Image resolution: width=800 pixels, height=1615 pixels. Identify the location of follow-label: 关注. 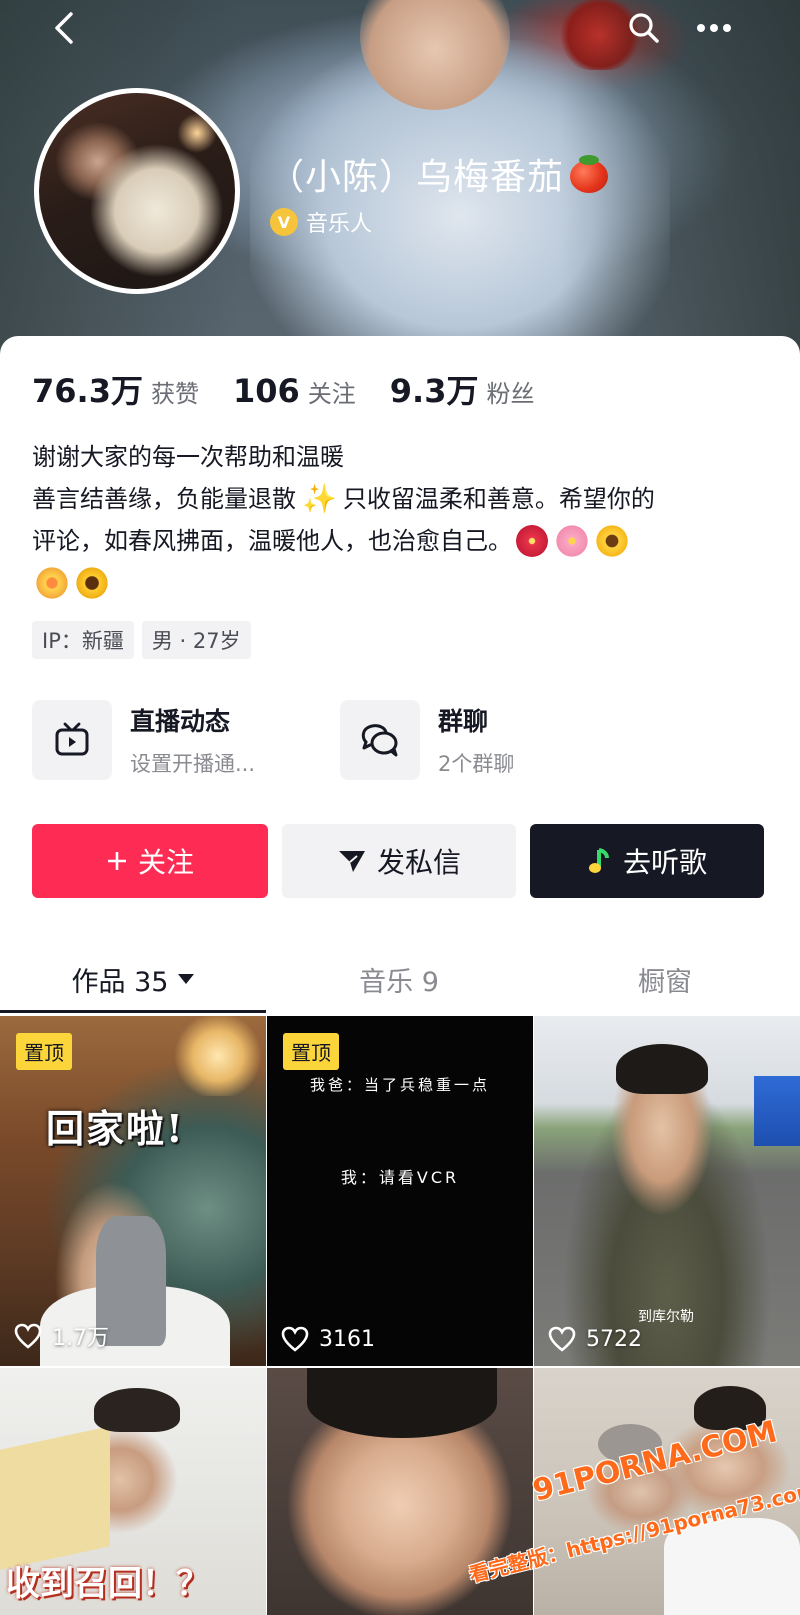
(165, 862).